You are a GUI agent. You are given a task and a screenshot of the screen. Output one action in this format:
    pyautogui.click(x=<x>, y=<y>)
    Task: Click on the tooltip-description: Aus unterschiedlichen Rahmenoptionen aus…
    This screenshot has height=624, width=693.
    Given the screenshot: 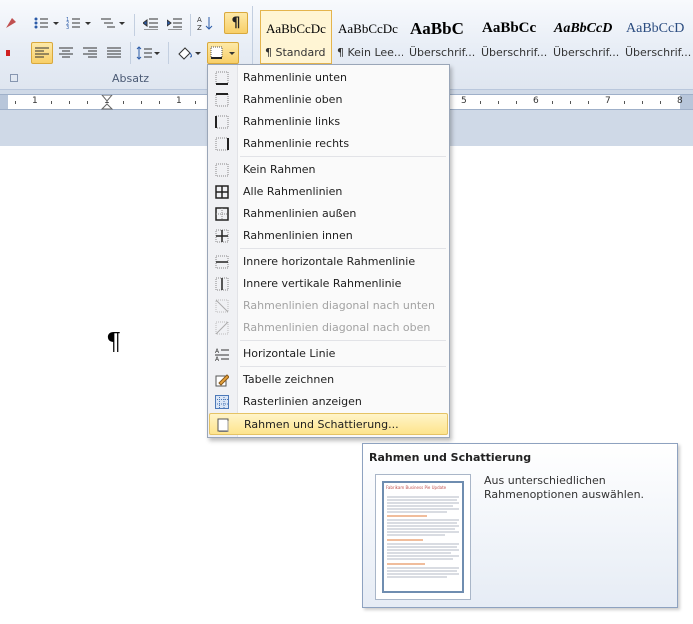 What is the action you would take?
    pyautogui.click(x=564, y=487)
    